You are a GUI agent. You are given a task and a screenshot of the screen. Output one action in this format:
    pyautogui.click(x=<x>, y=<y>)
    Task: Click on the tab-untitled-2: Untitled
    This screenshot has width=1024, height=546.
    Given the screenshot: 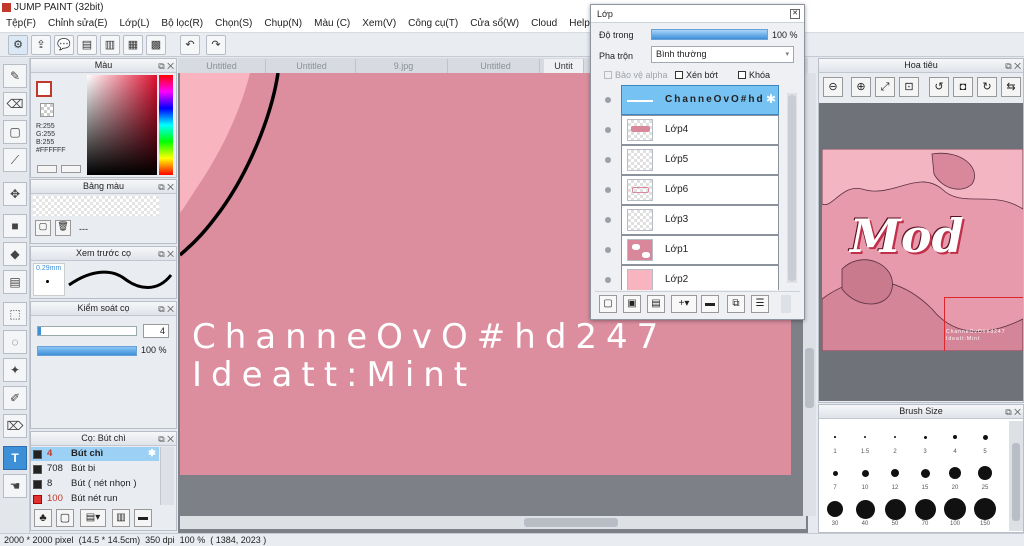 What is the action you would take?
    pyautogui.click(x=312, y=66)
    